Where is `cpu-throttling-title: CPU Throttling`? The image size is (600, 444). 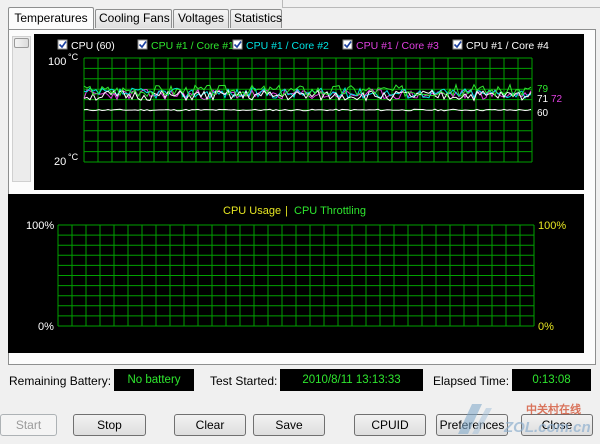
cpu-throttling-title: CPU Throttling is located at coordinates (330, 211).